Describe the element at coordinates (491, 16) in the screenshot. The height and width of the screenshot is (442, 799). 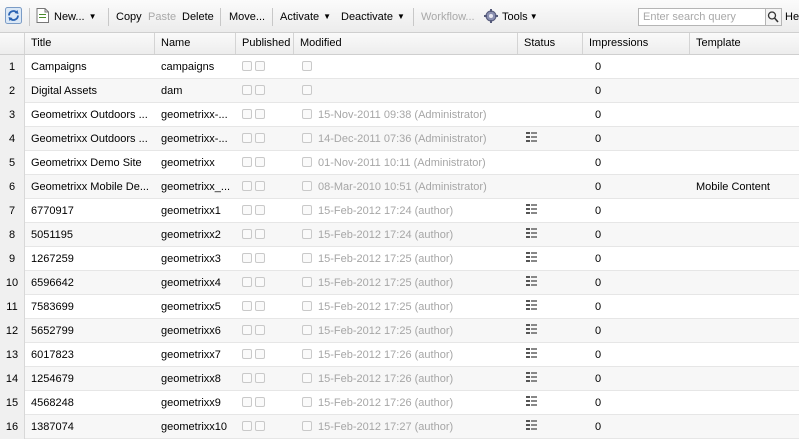
I see `tools-gear-icon` at that location.